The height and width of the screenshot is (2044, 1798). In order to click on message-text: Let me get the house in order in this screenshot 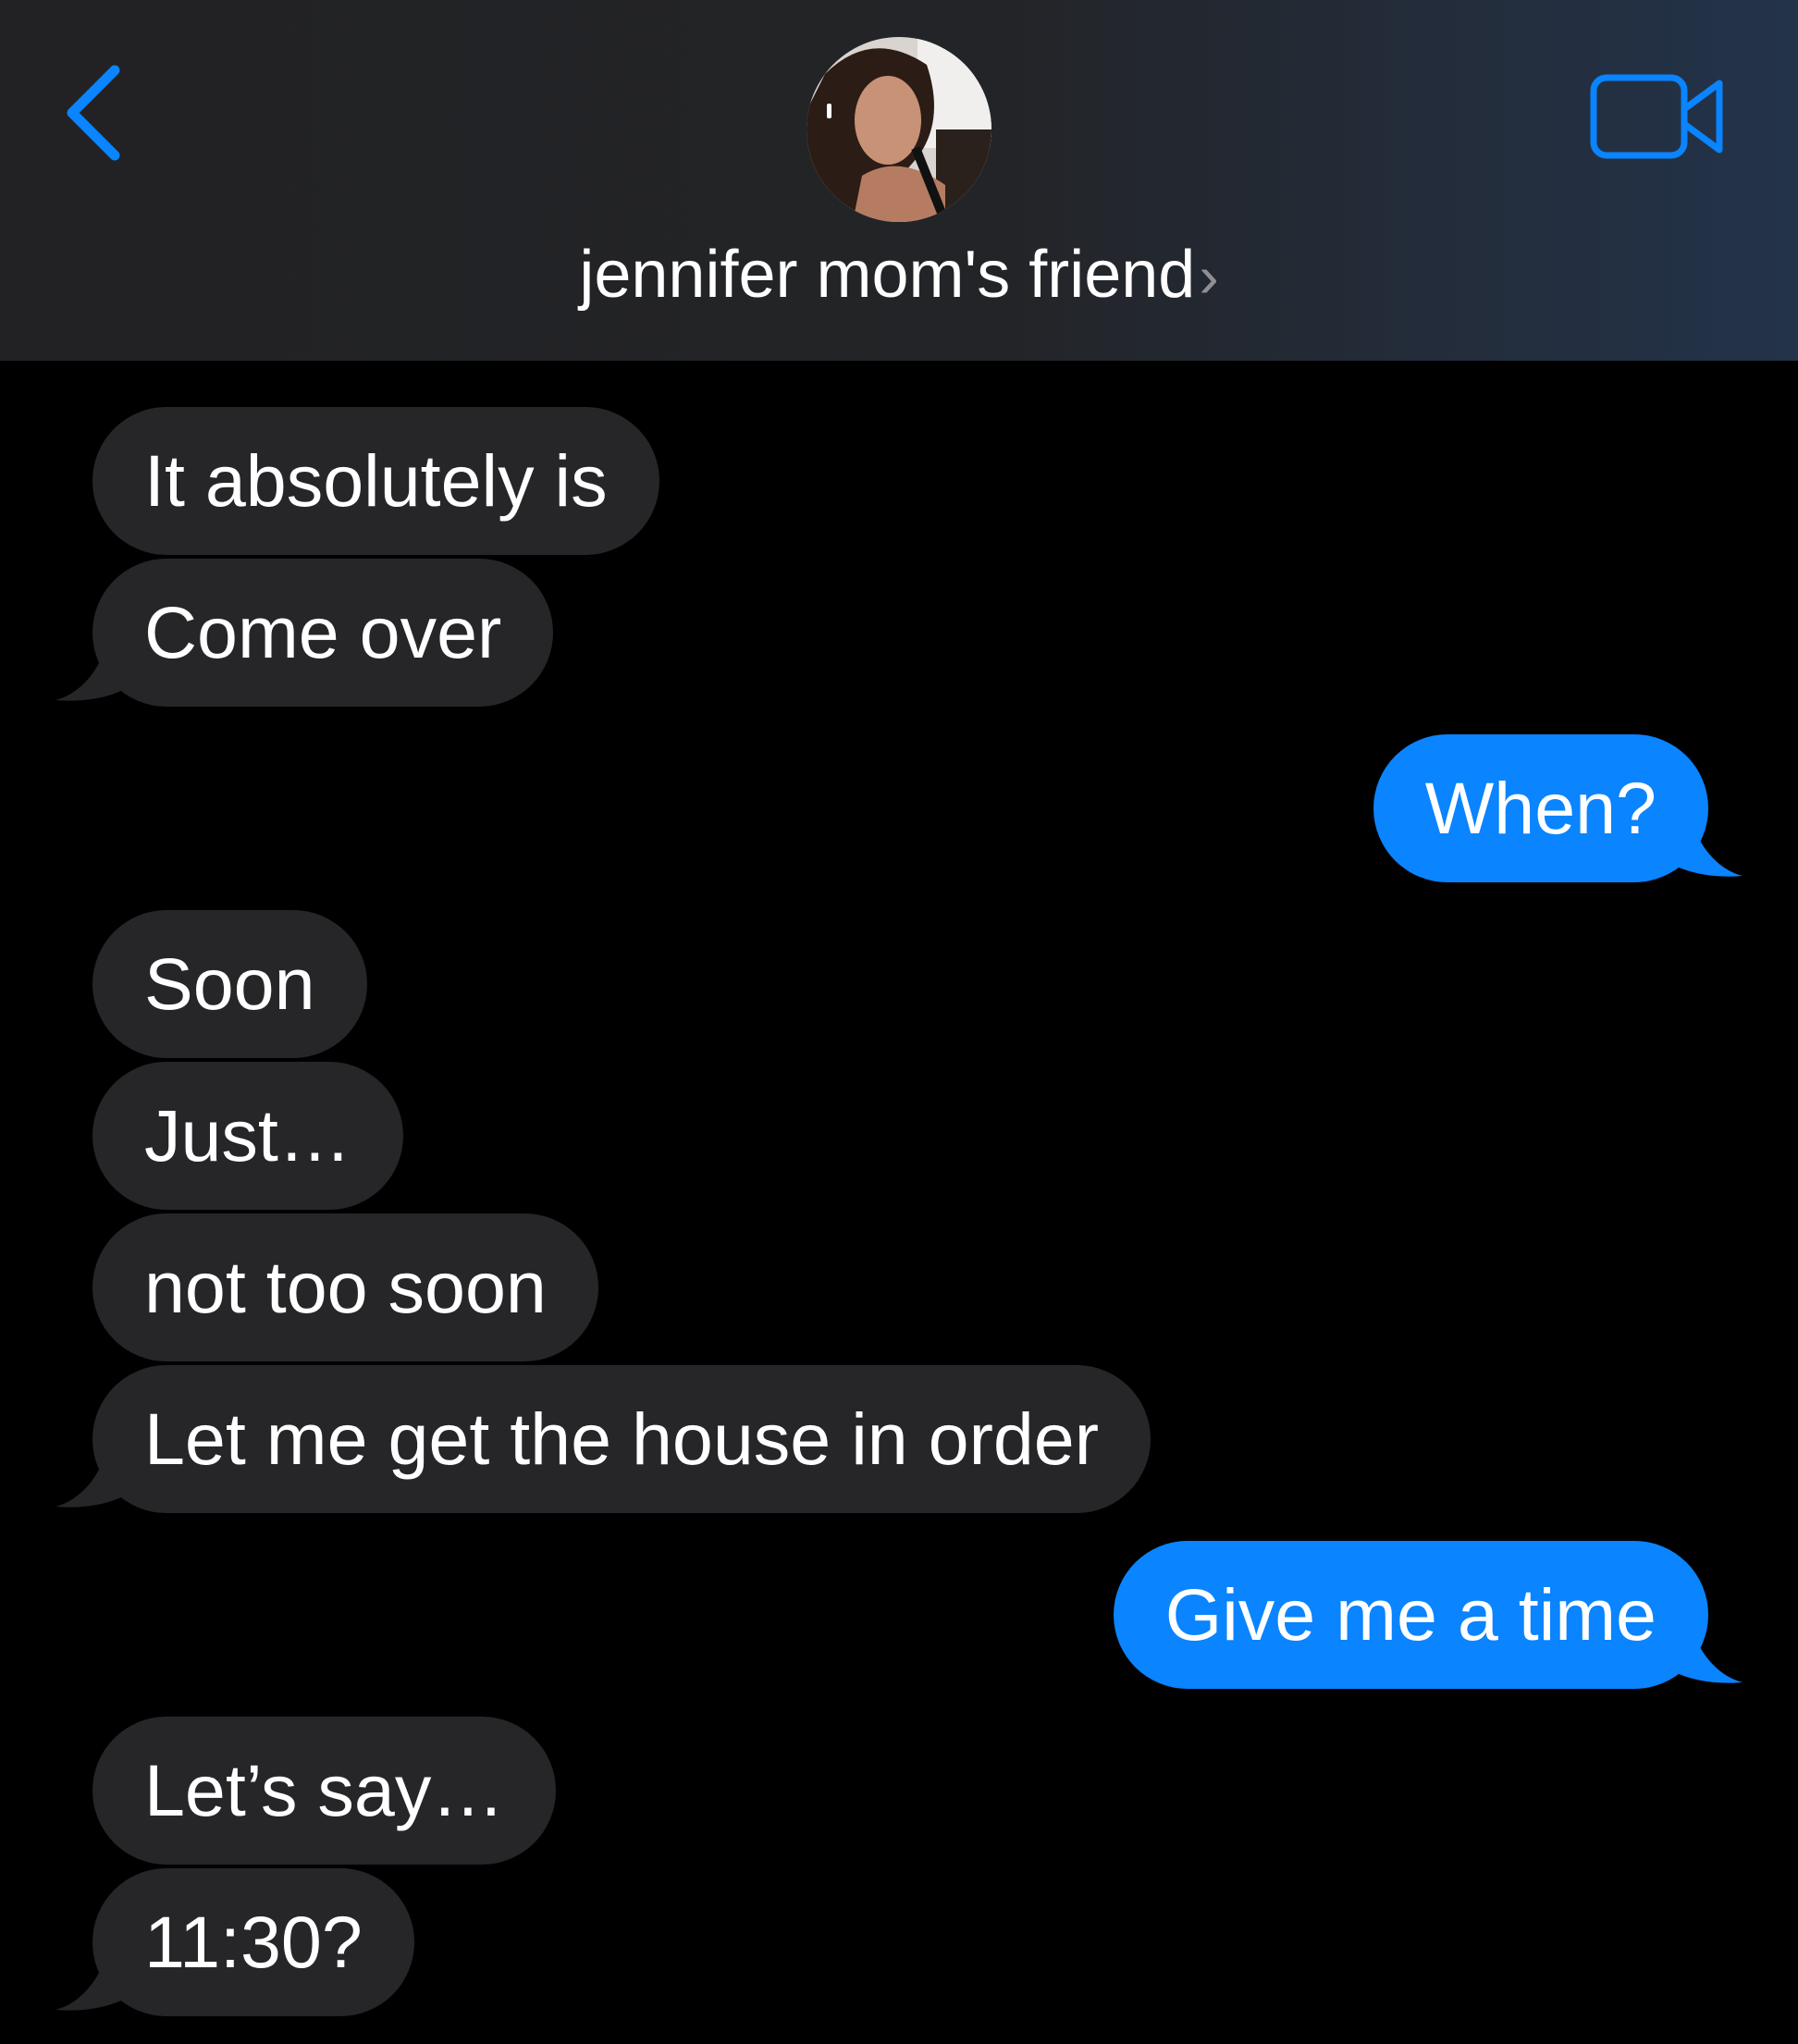, I will do `click(622, 1439)`.